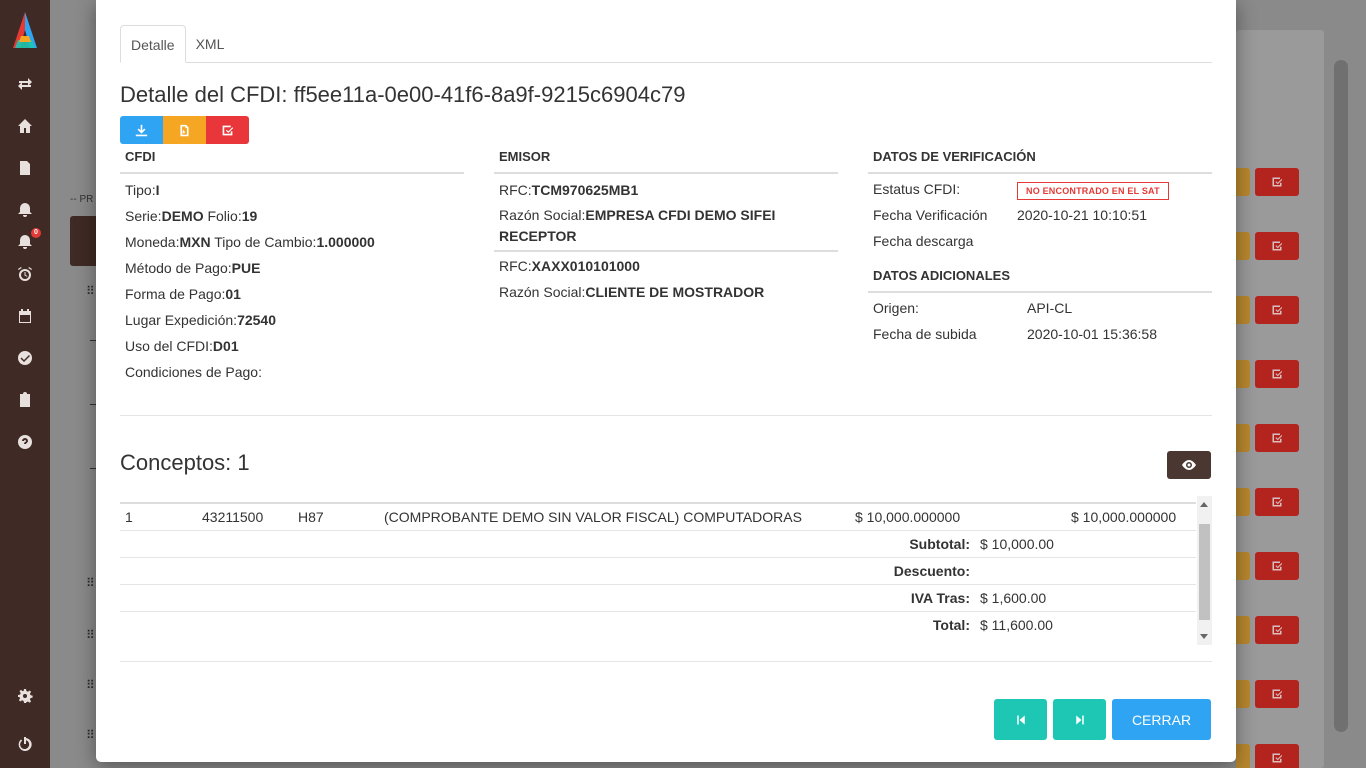  I want to click on skip-previous-icon, so click(1020, 719).